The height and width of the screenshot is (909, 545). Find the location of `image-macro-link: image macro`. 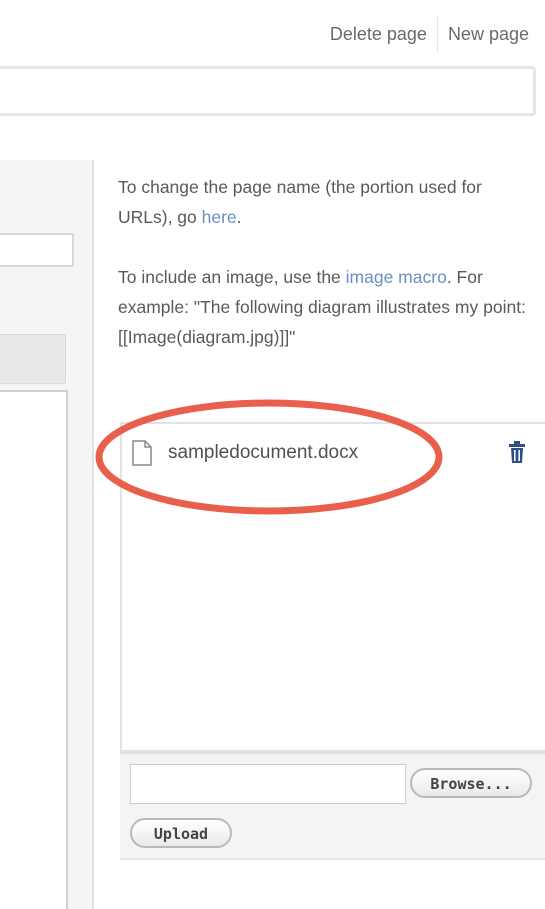

image-macro-link: image macro is located at coordinates (396, 277).